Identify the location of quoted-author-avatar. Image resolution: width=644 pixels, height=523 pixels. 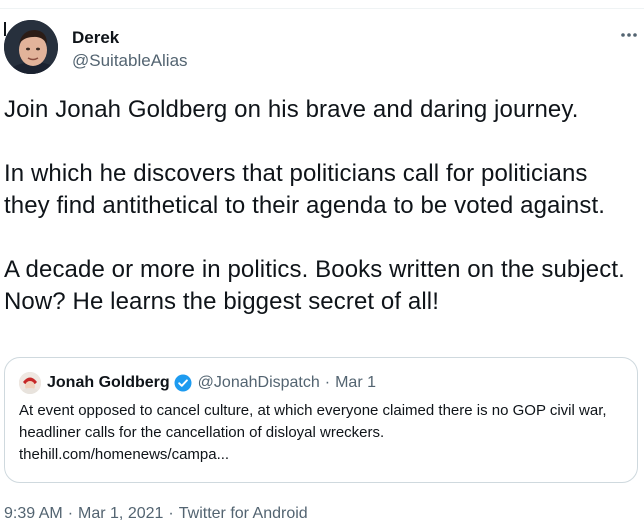
(30, 383).